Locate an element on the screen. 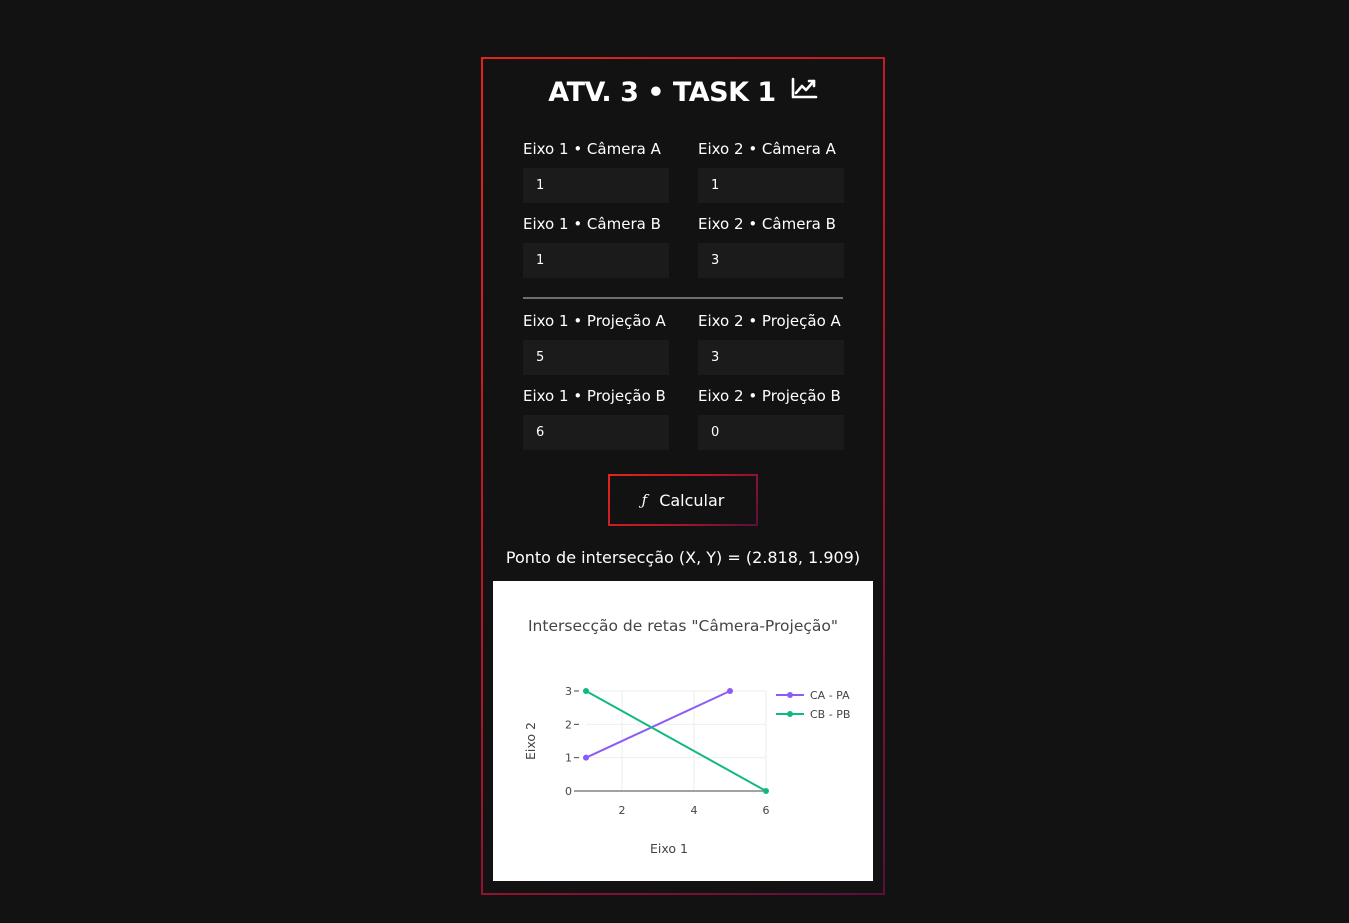  field-eixo2-projecao-a: Eixo 2 • Projeção A is located at coordinates (771, 343).